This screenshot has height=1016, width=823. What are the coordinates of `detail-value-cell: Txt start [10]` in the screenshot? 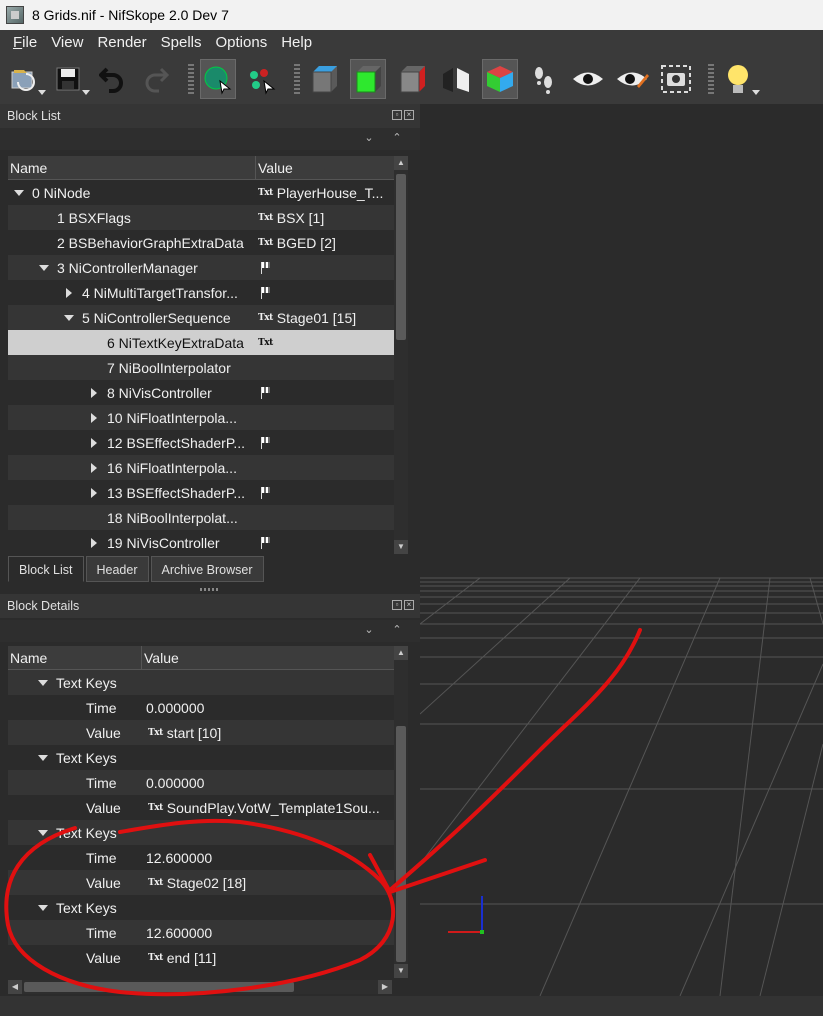 It's located at (267, 732).